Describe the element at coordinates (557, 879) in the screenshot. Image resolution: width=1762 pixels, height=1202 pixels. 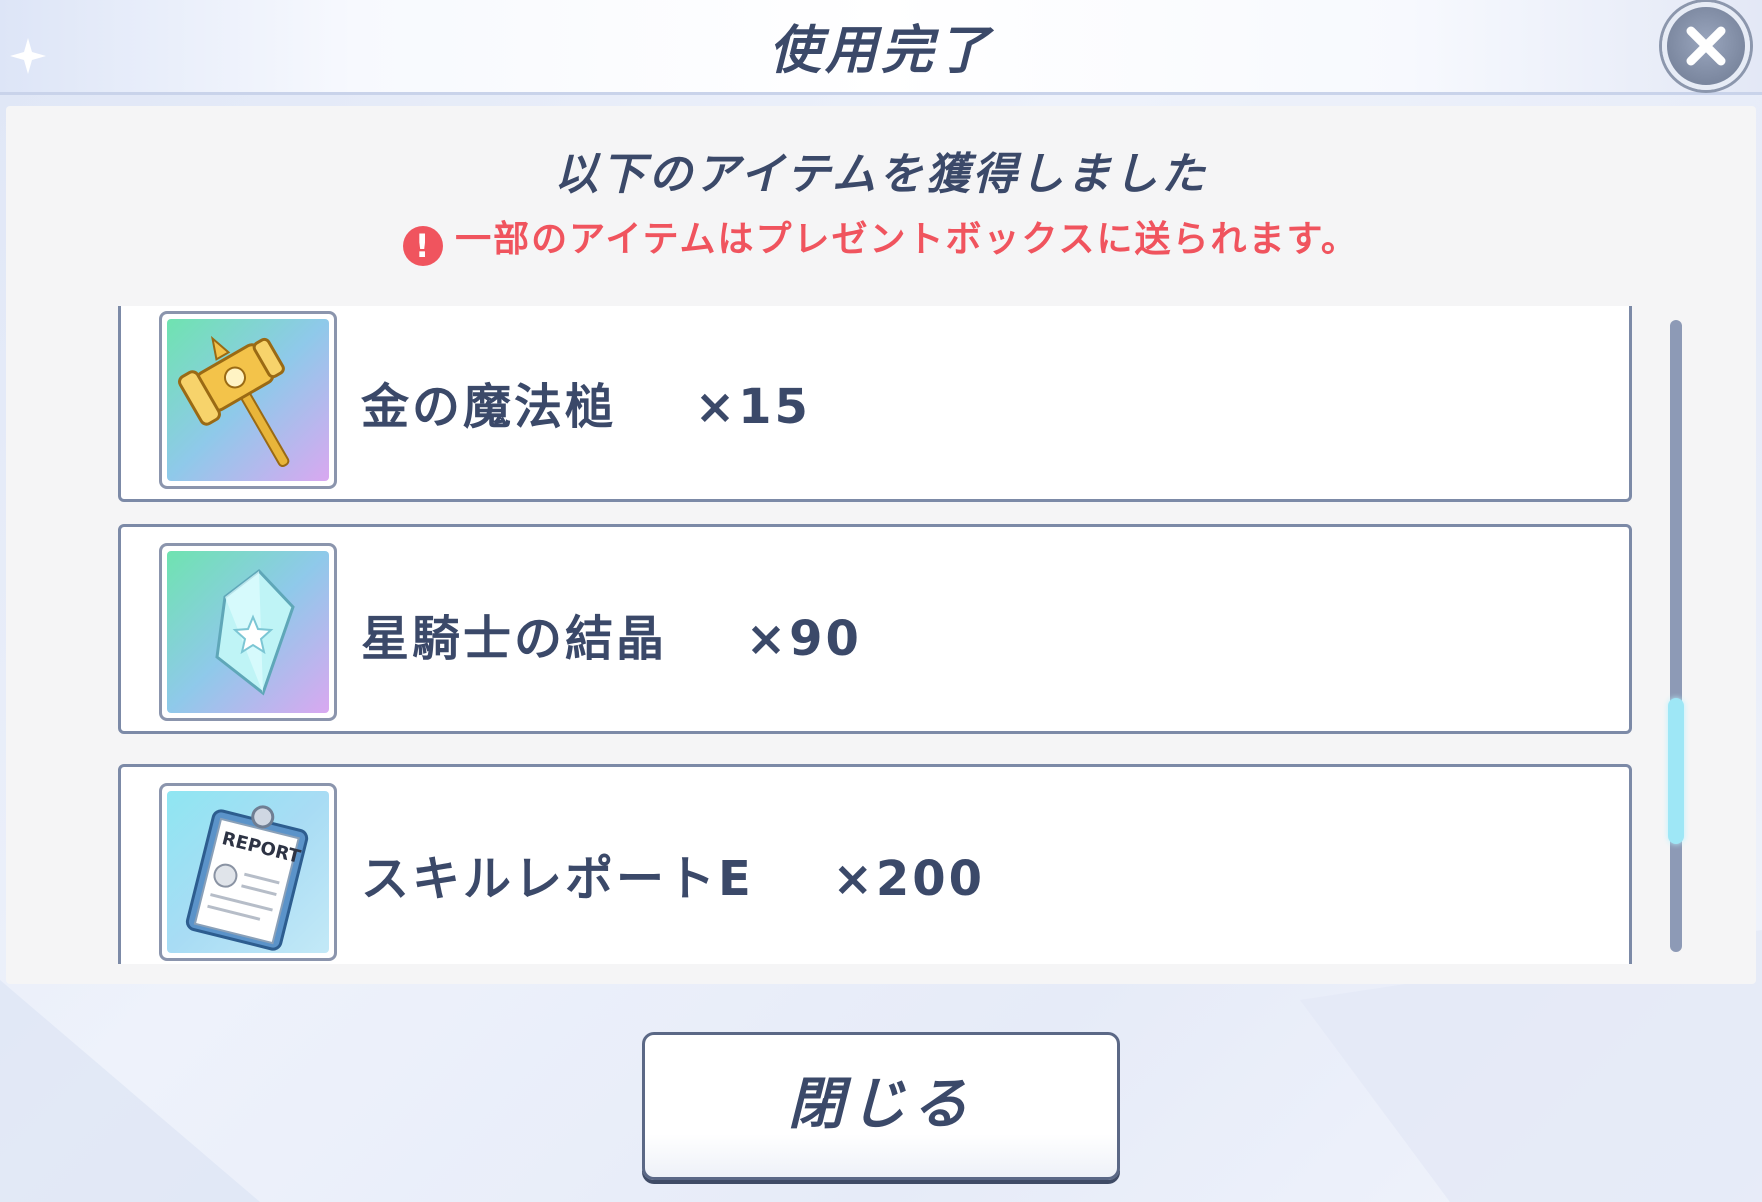
I see `item-name: スキルレポートE` at that location.